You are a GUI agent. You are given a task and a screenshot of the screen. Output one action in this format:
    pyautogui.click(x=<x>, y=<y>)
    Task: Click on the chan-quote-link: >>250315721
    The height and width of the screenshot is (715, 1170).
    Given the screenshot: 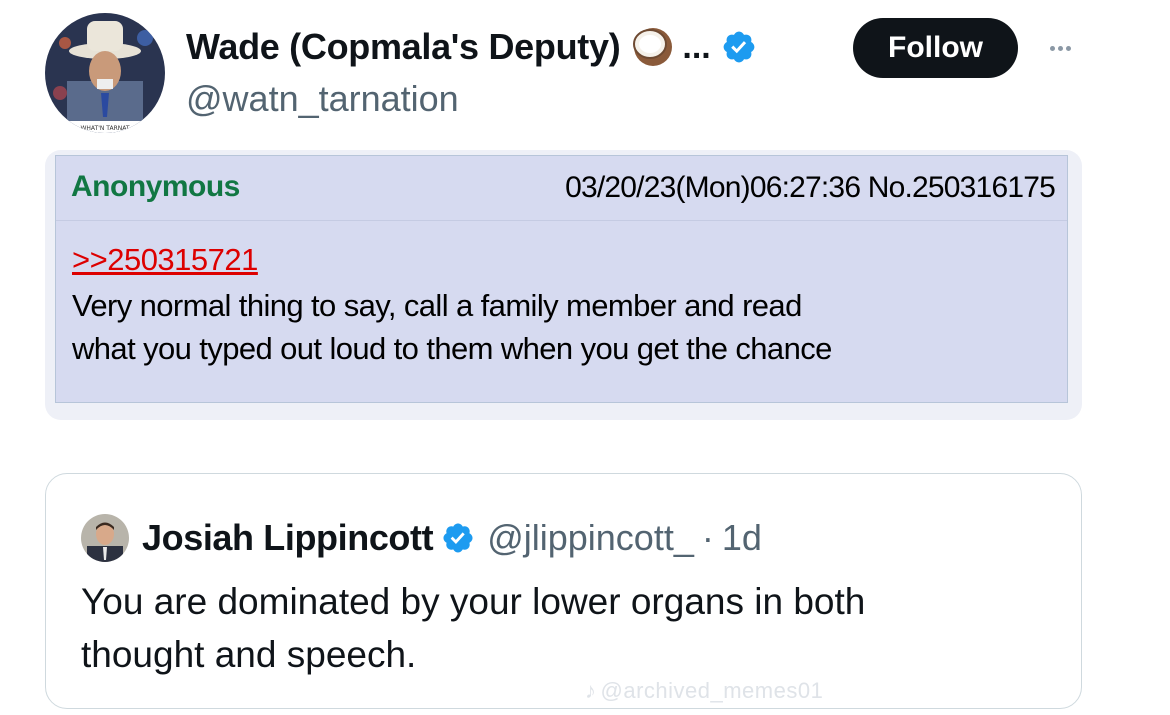 What is the action you would take?
    pyautogui.click(x=165, y=259)
    